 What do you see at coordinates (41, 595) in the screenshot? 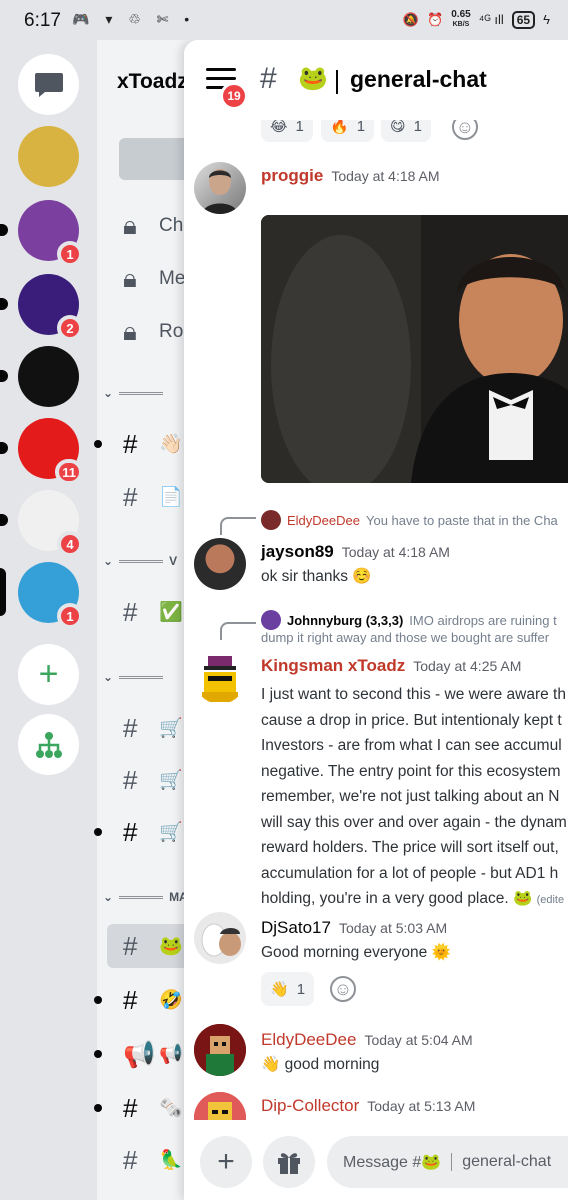
I see `xtoadz-server: 1` at bounding box center [41, 595].